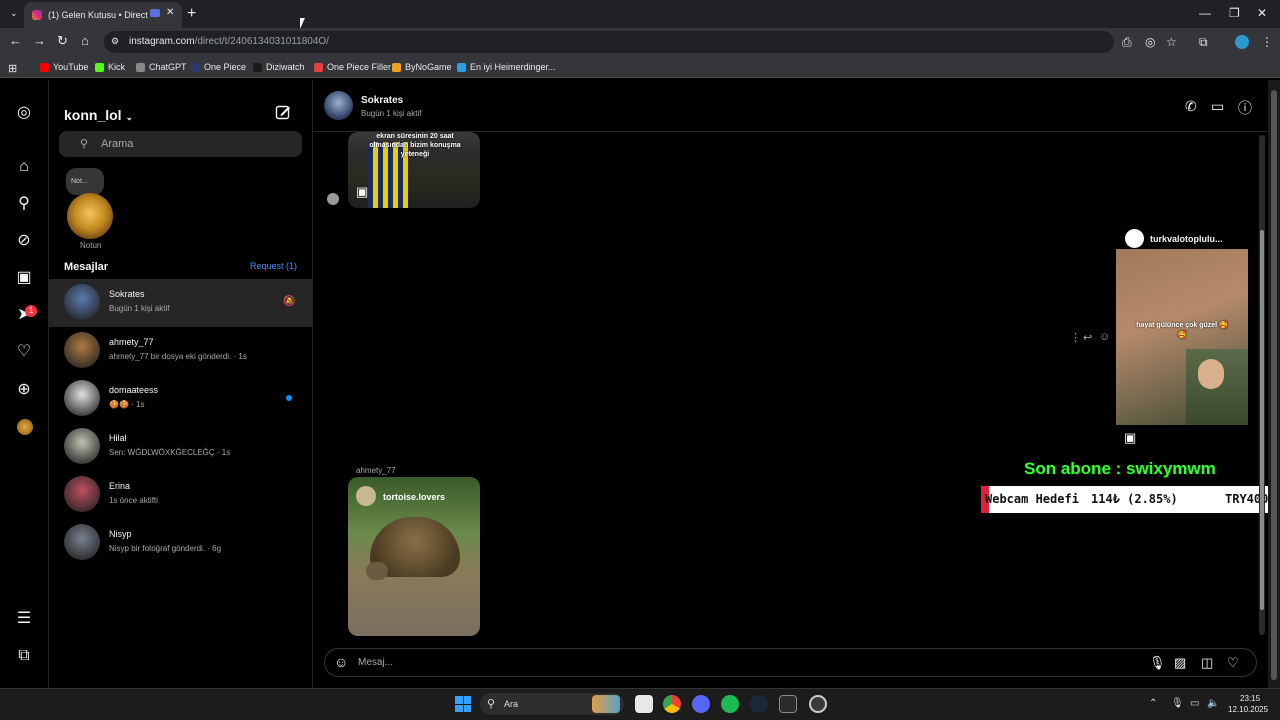 This screenshot has width=1280, height=720. I want to click on volume-icon: 🔈, so click(1213, 703).